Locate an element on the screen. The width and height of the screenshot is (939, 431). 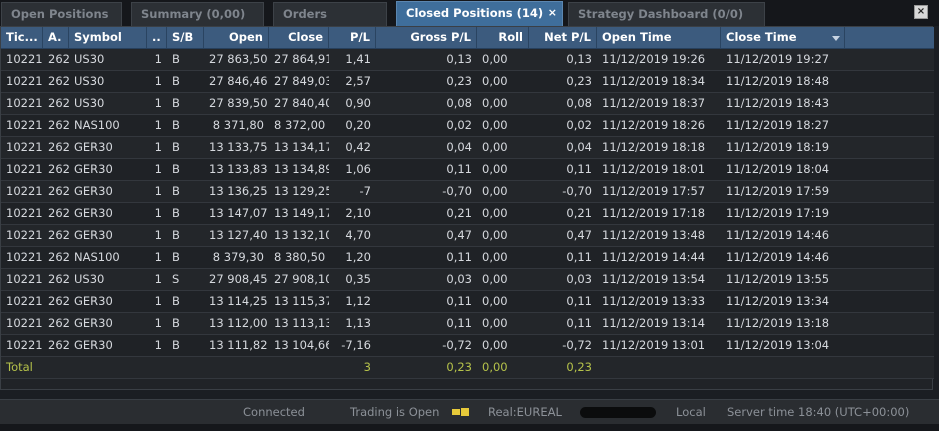
cell-gross-pl: 0,03 is located at coordinates (459, 279).